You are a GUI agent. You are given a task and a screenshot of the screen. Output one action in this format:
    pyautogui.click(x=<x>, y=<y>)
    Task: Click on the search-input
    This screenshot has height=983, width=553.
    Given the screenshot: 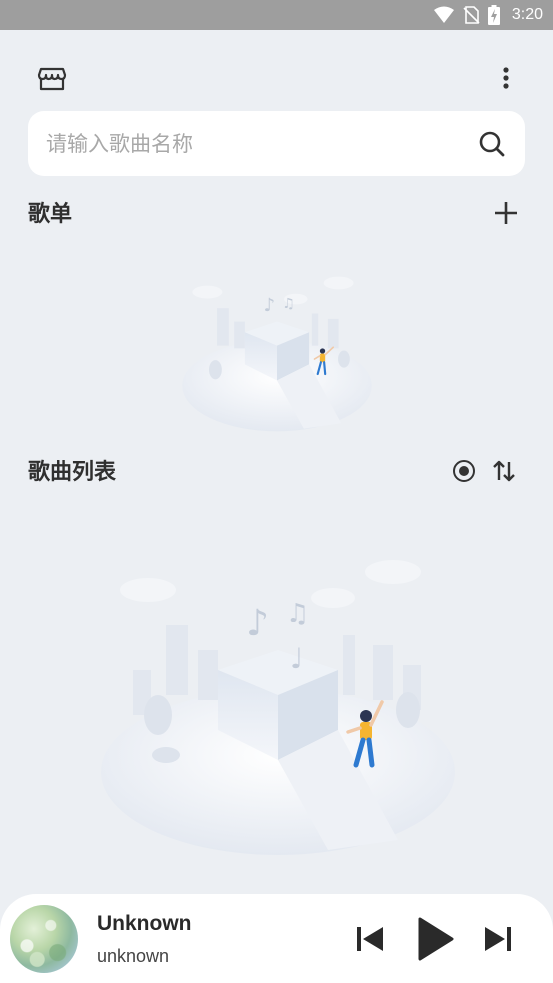 What is the action you would take?
    pyautogui.click(x=261, y=143)
    